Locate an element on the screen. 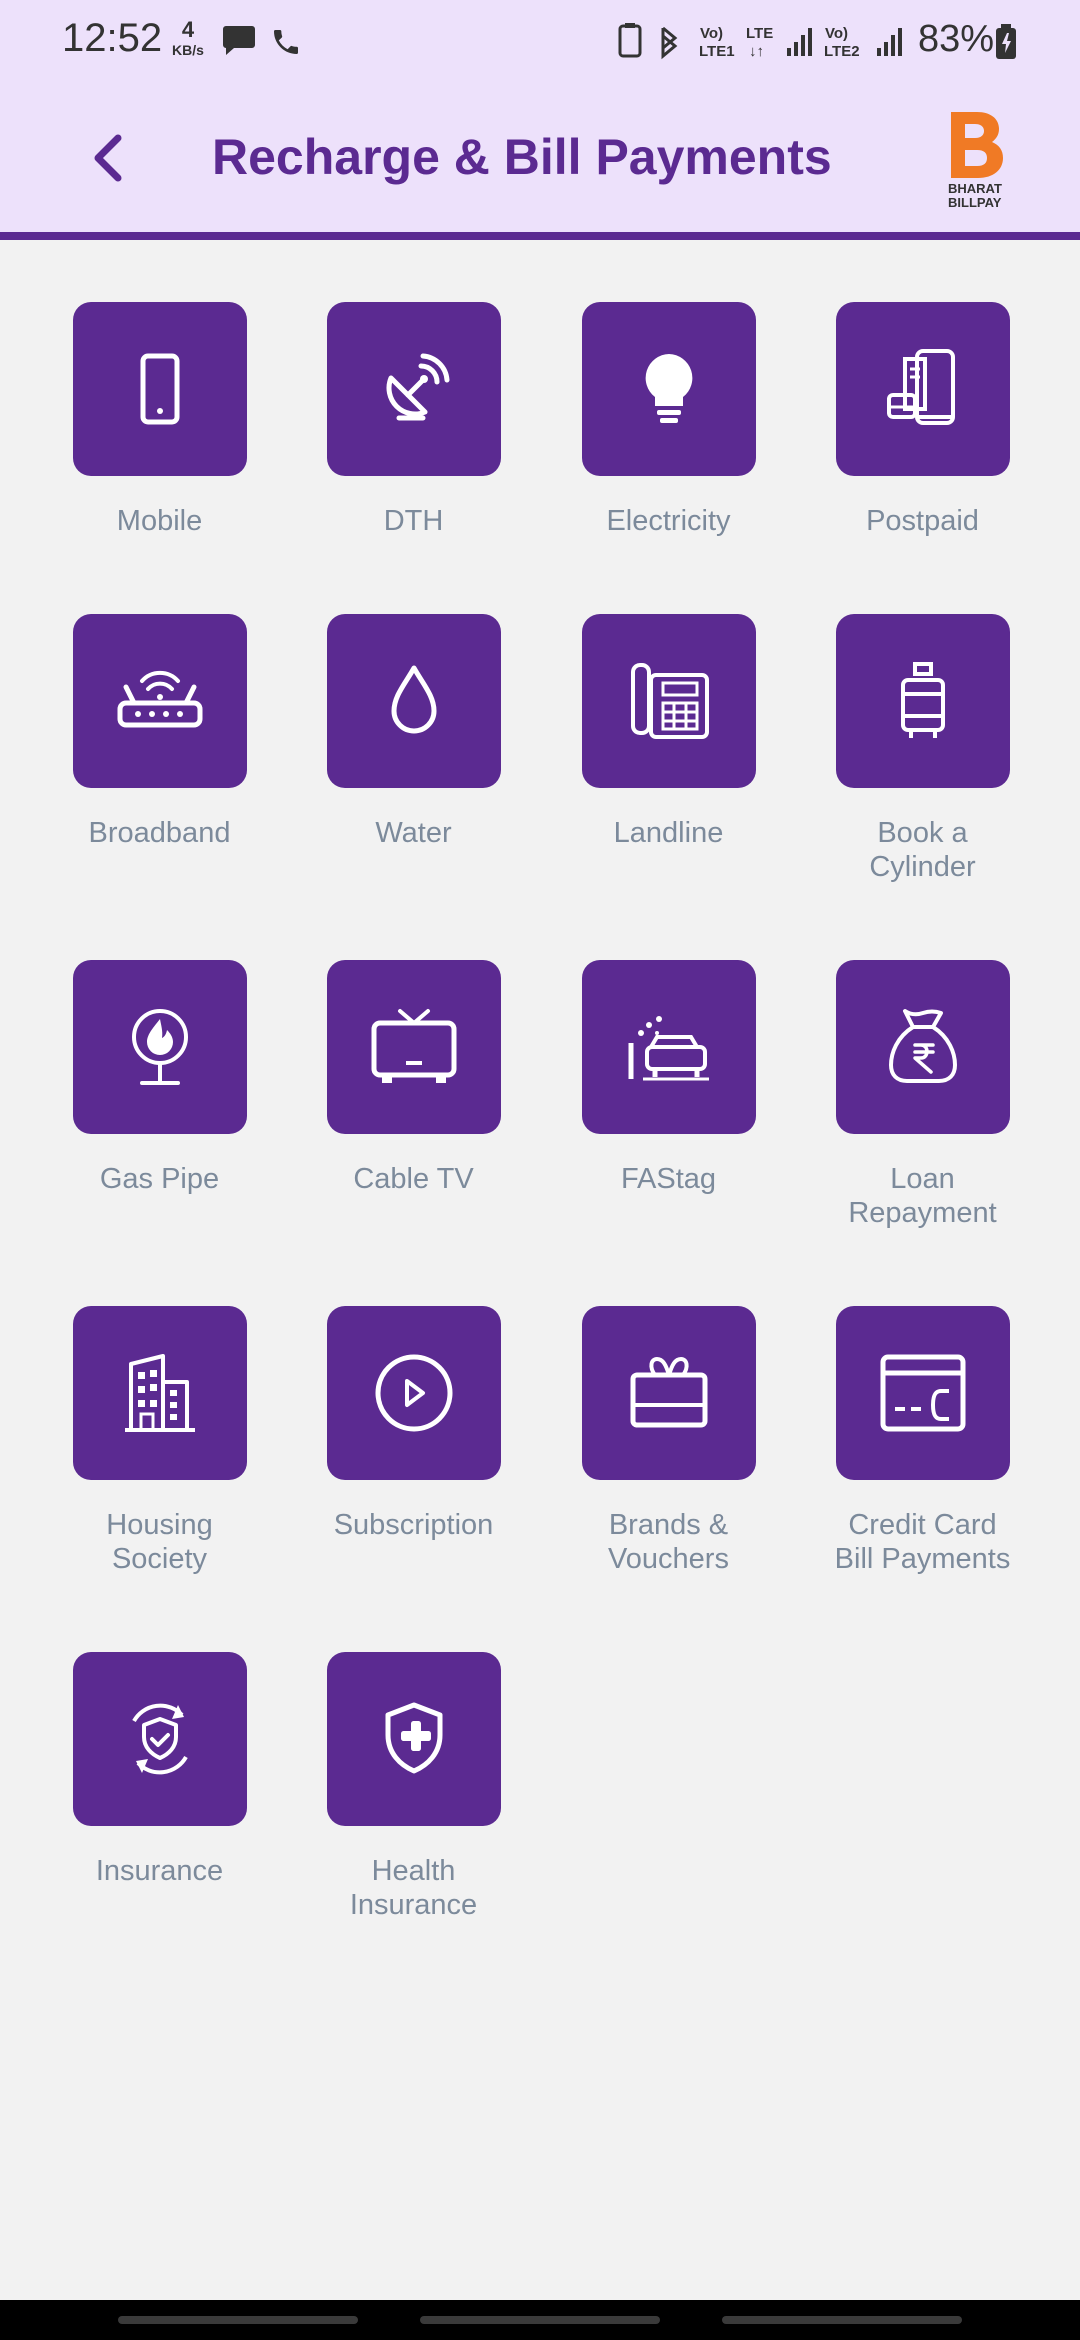 The width and height of the screenshot is (1080, 2340). tile-label: Housing Society is located at coordinates (159, 1542).